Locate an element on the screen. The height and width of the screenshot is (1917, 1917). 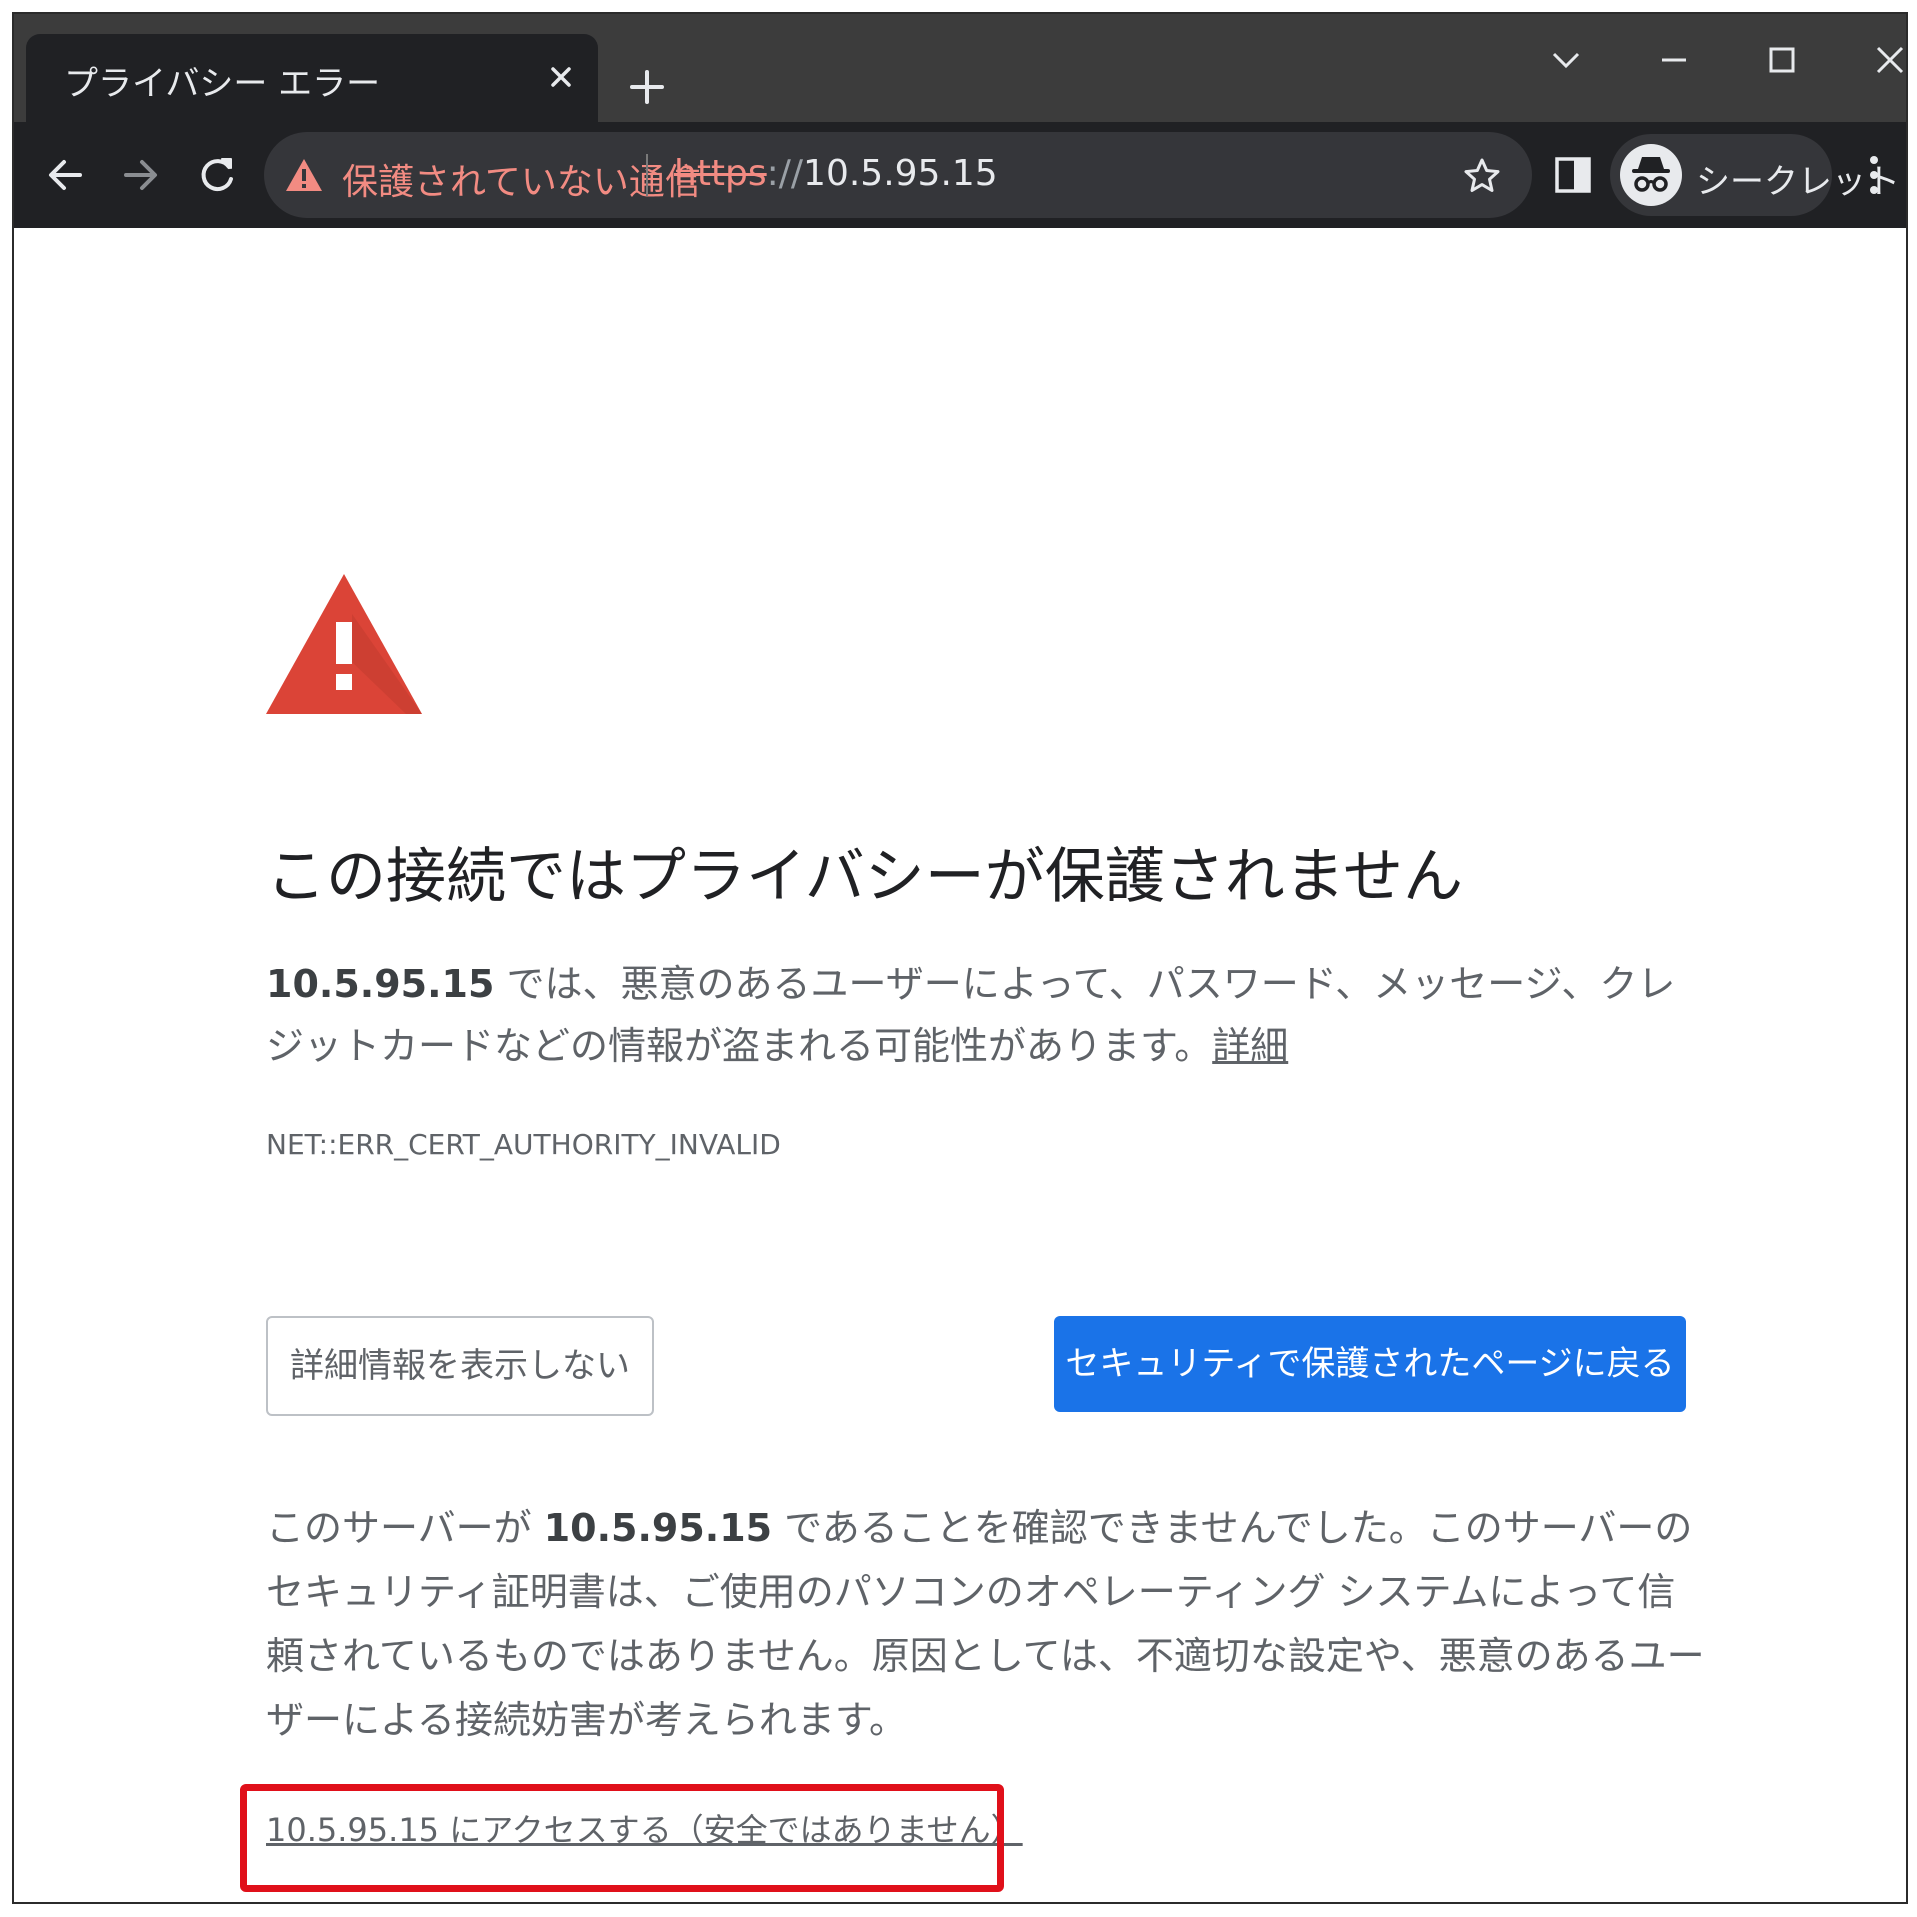
detail-host: 10.5.95.15 is located at coordinates (658, 1528).